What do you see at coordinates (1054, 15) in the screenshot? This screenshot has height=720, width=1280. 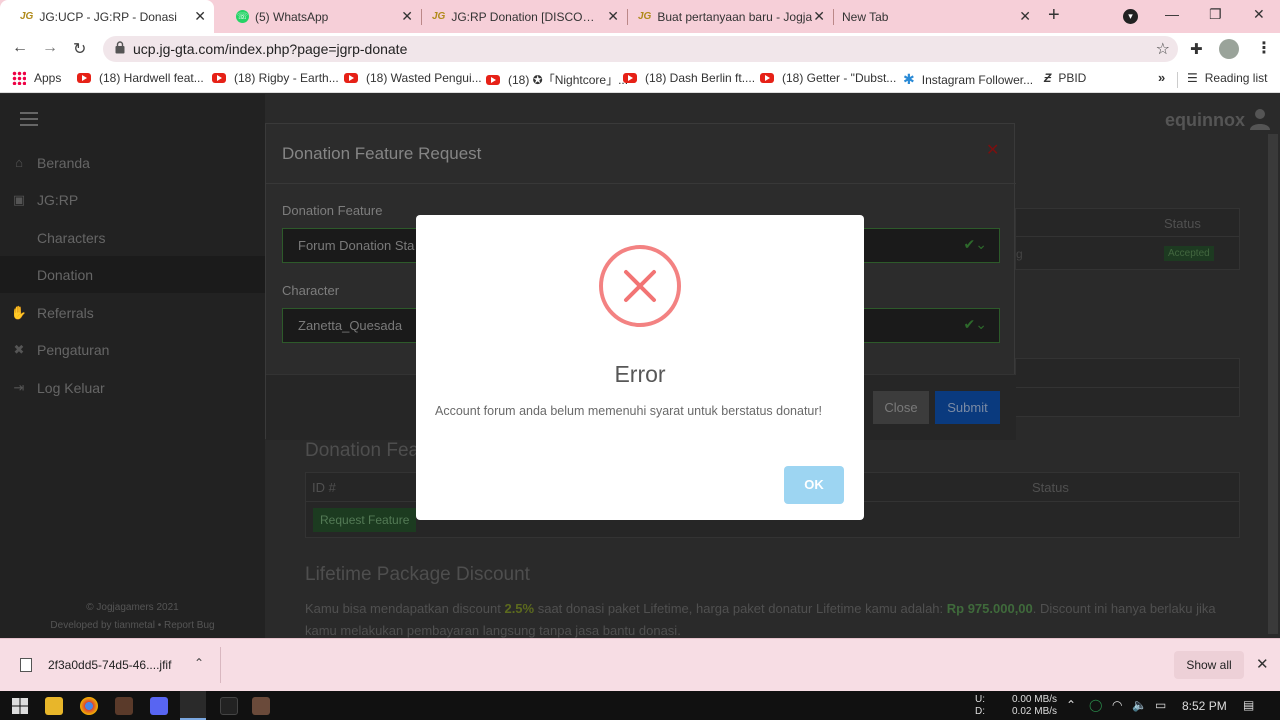 I see `new-tab-plus-icon: +` at bounding box center [1054, 15].